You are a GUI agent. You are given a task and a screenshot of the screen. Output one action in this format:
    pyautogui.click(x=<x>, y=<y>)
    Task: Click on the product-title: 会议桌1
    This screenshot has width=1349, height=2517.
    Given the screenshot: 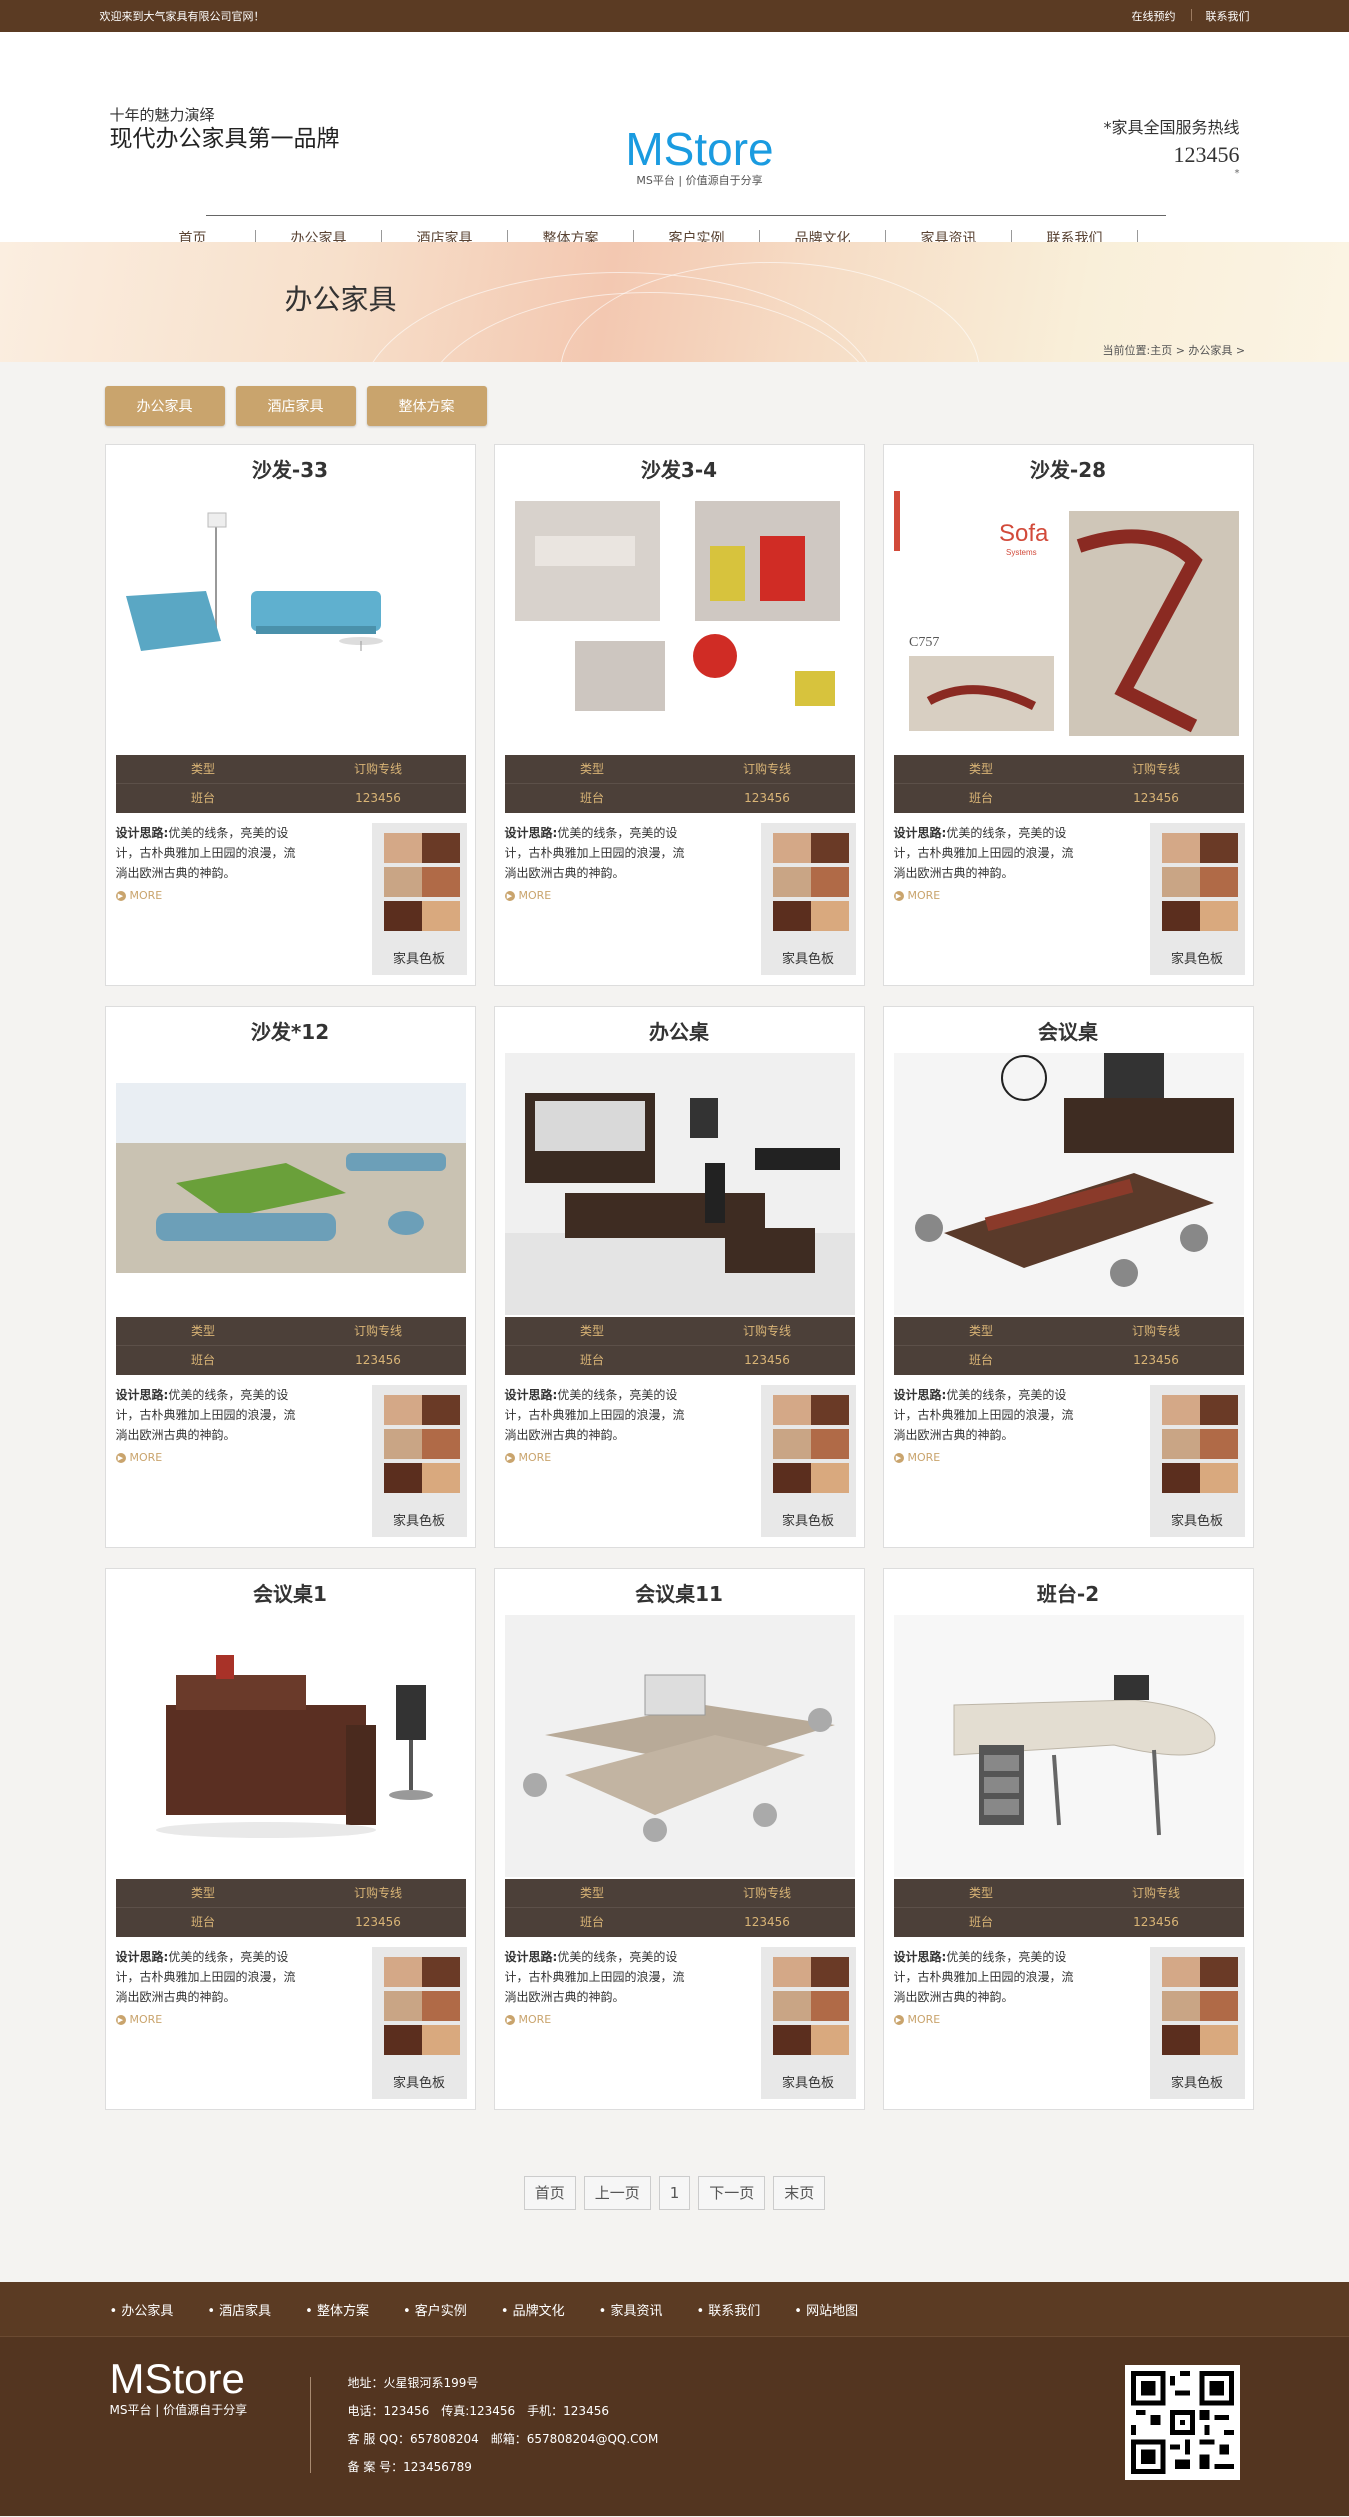 What is the action you would take?
    pyautogui.click(x=290, y=1594)
    